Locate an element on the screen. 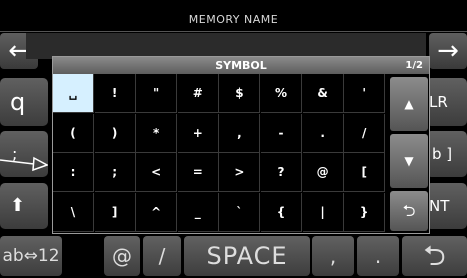 The image size is (467, 278). symbol-key: $ is located at coordinates (240, 93).